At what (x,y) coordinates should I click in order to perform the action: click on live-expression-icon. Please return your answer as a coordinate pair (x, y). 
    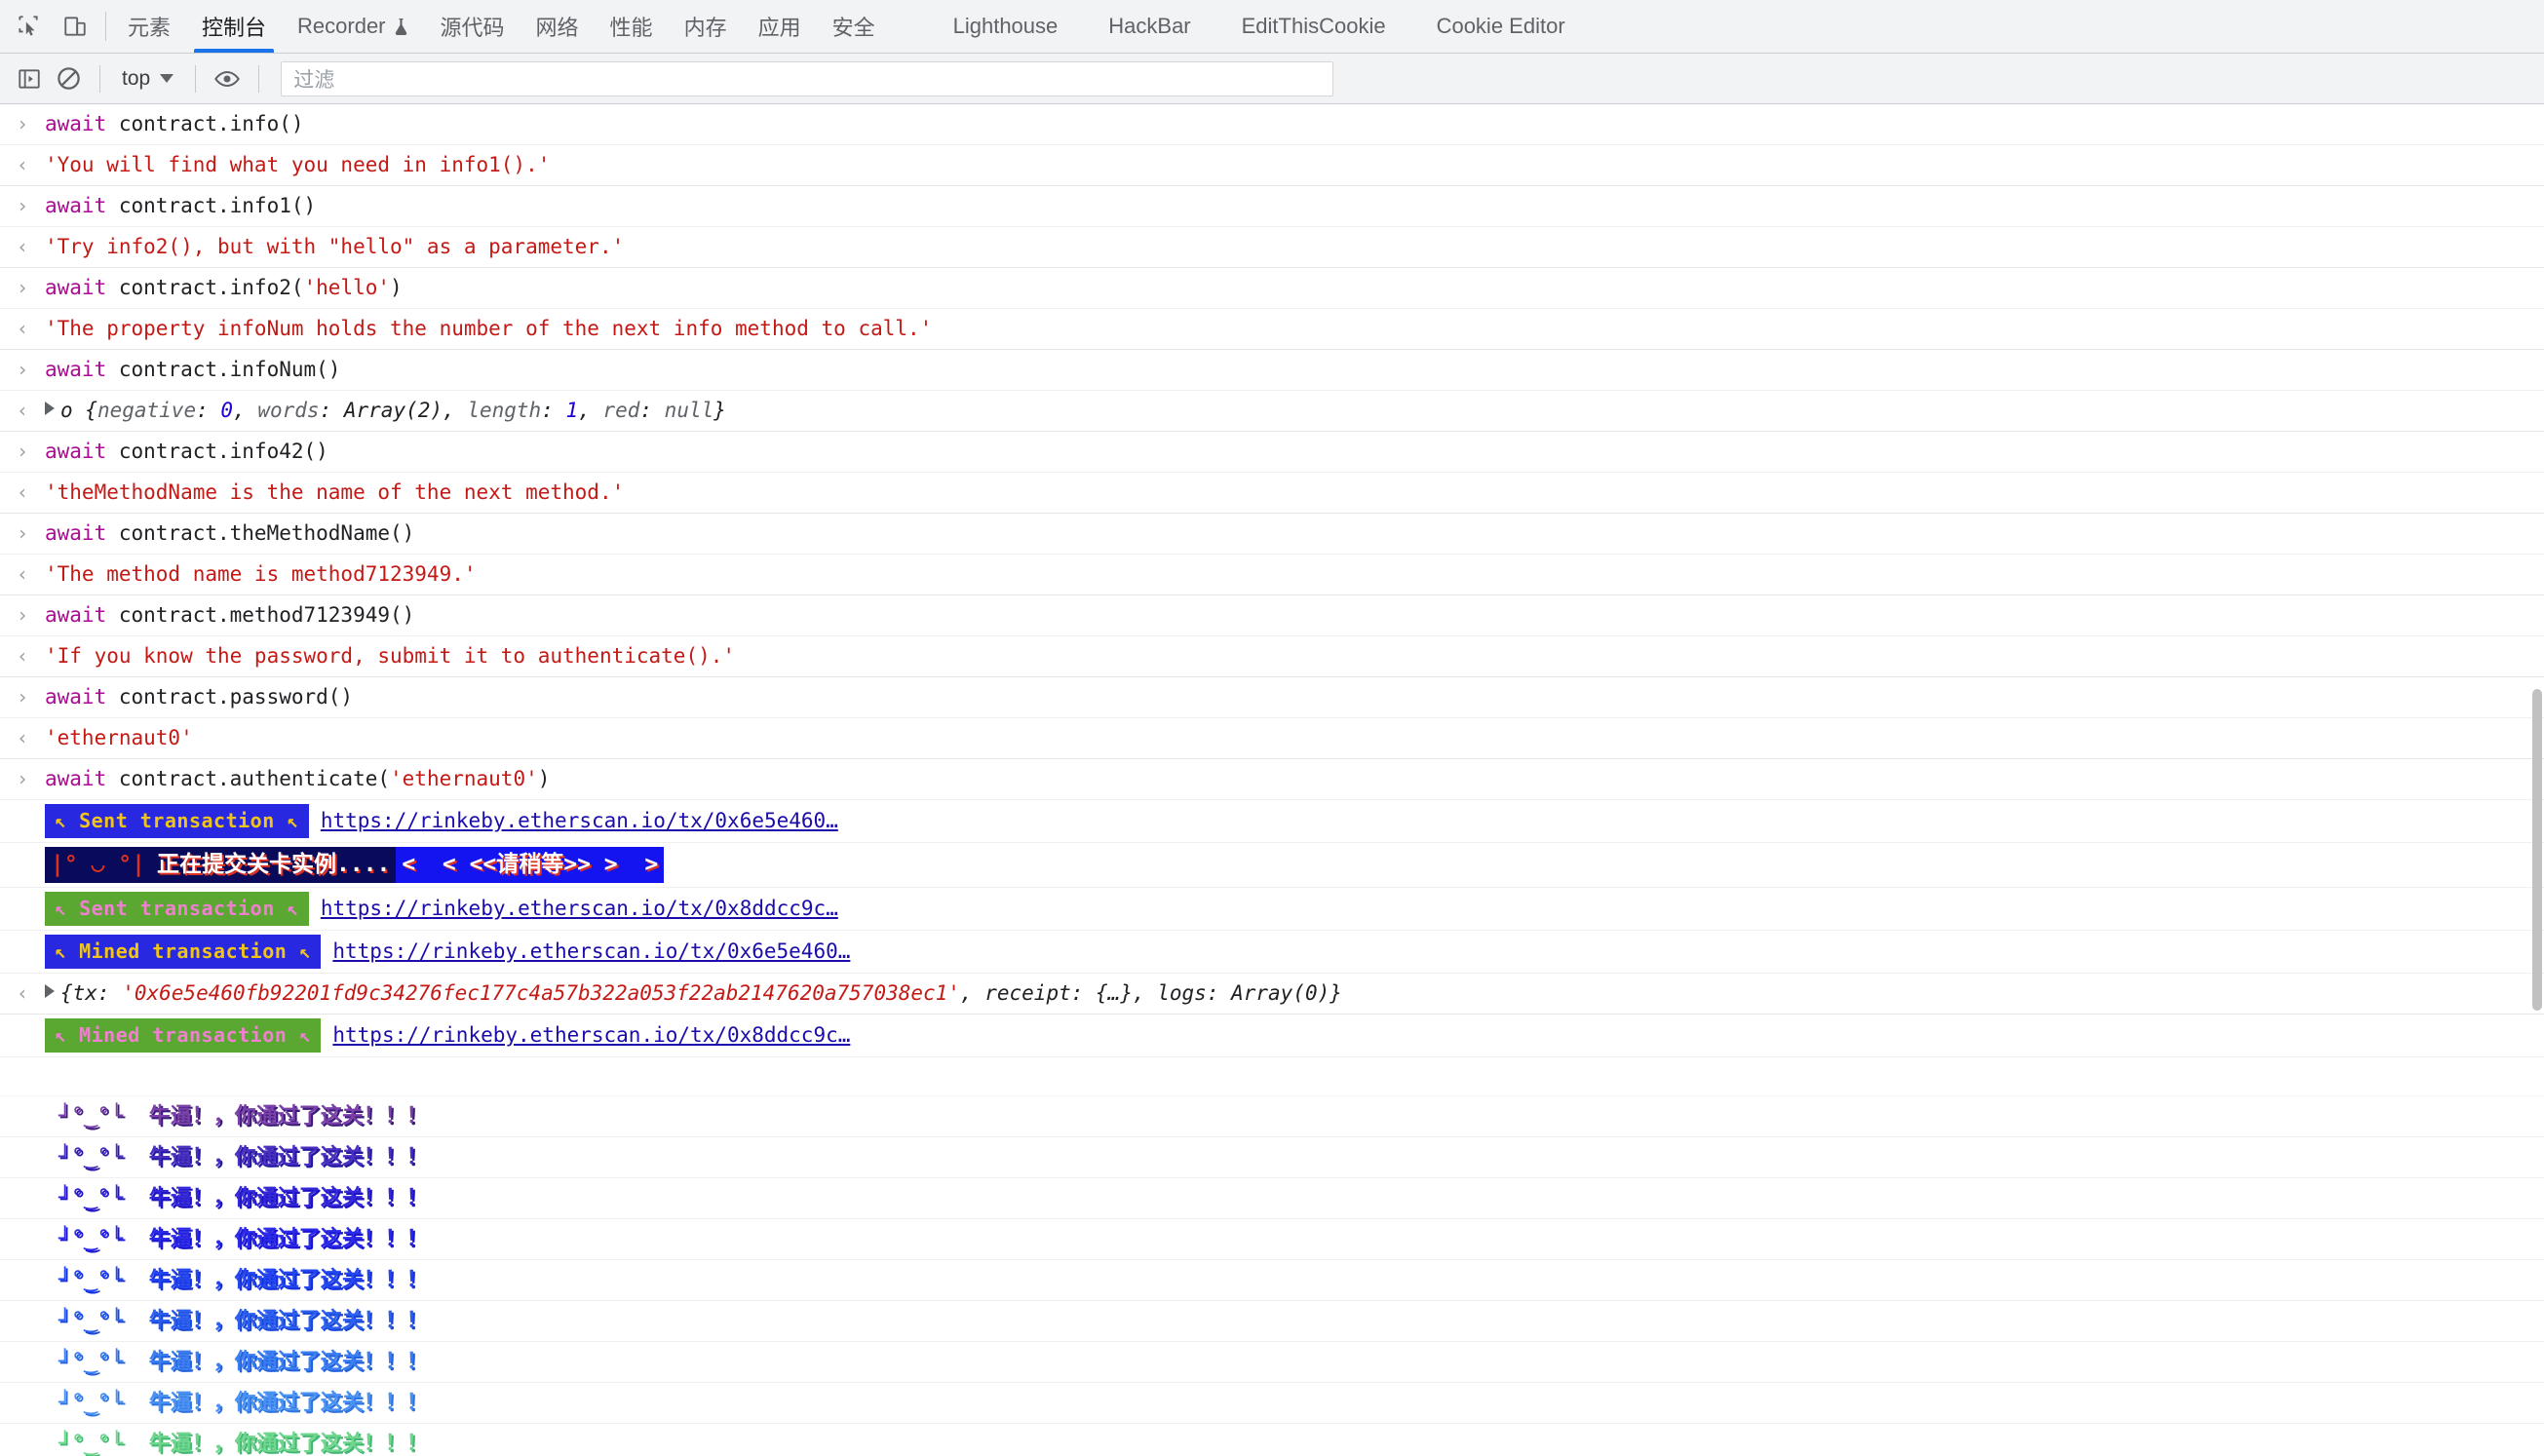
    Looking at the image, I should click on (227, 78).